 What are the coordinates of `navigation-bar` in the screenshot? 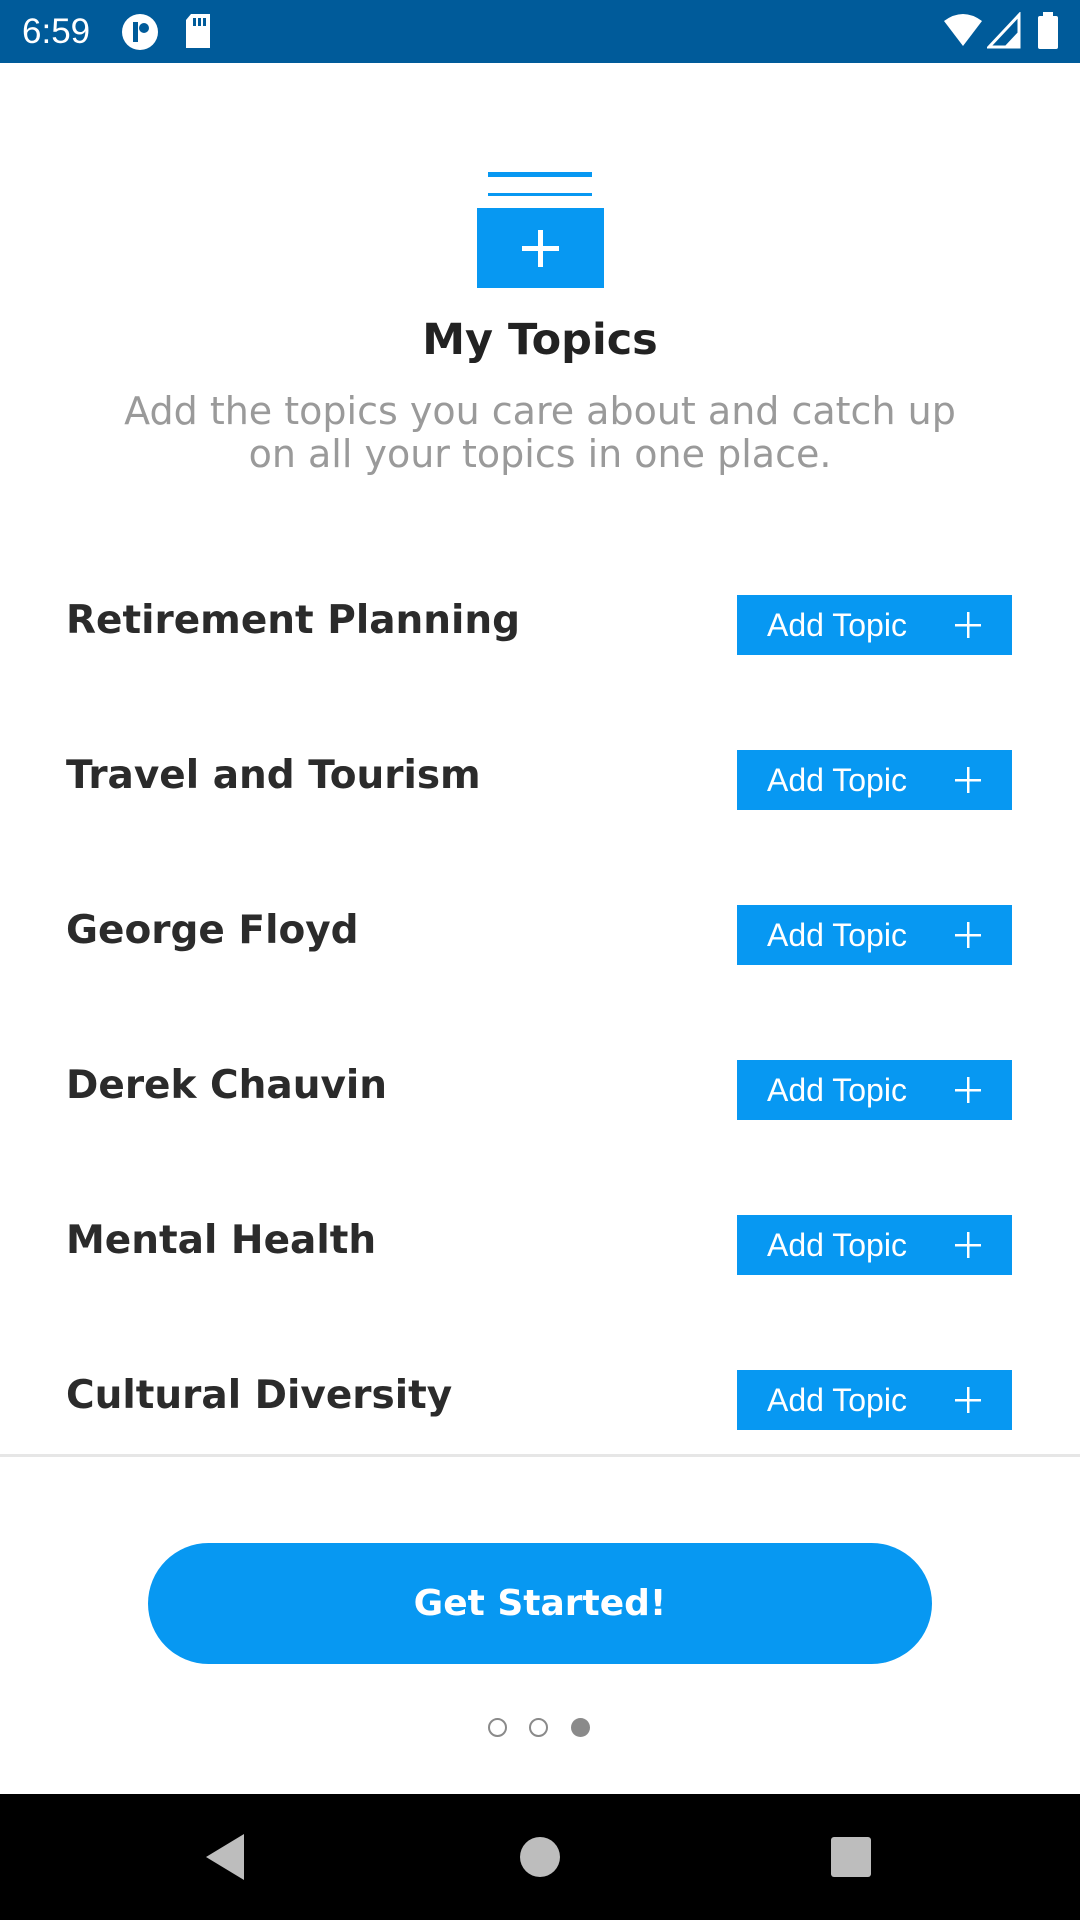 It's located at (540, 1857).